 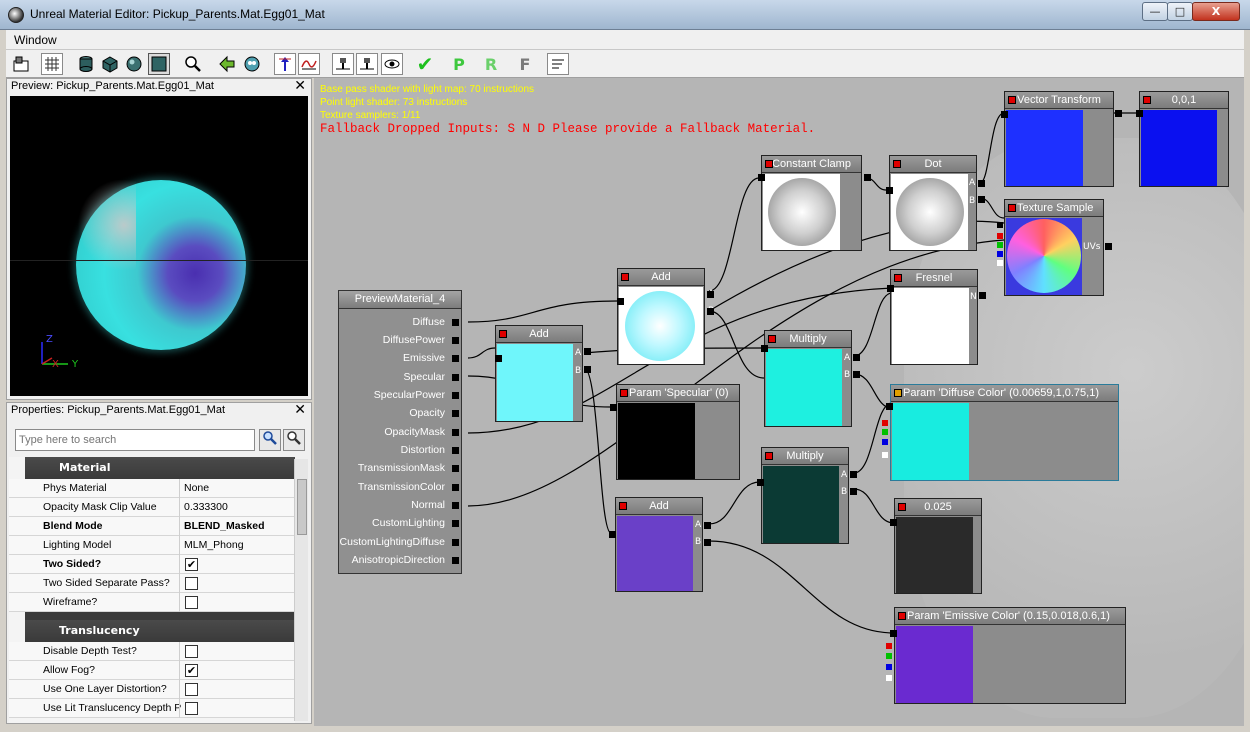 I want to click on cube-icon, so click(x=110, y=64).